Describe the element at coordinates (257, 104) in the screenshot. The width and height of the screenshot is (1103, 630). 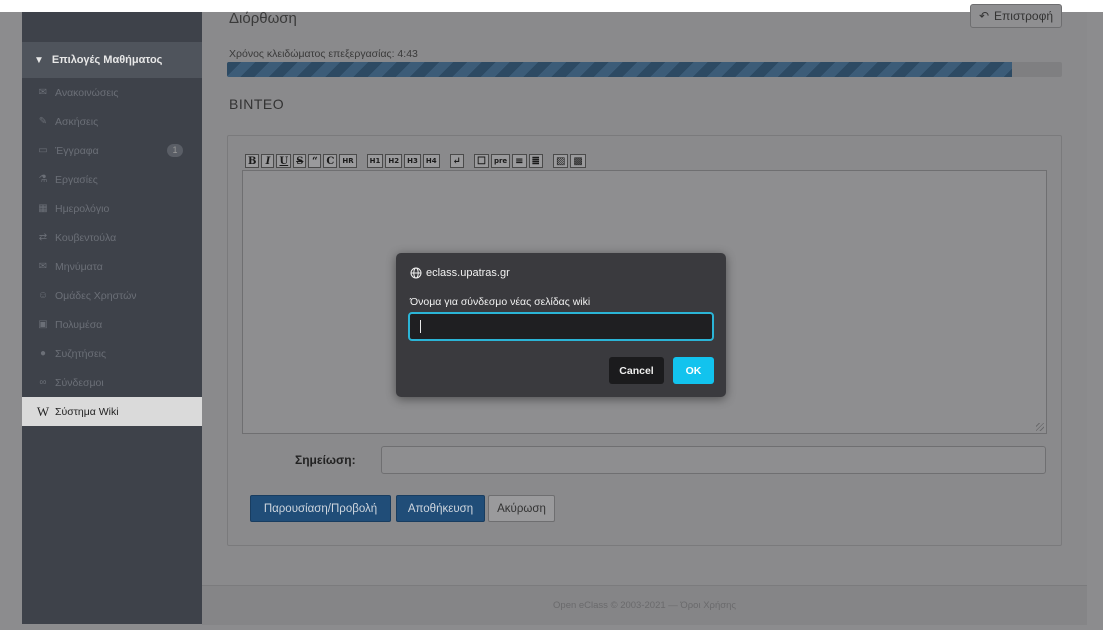
I see `wiki-page-title: ΒΙΝΤΕΟ` at that location.